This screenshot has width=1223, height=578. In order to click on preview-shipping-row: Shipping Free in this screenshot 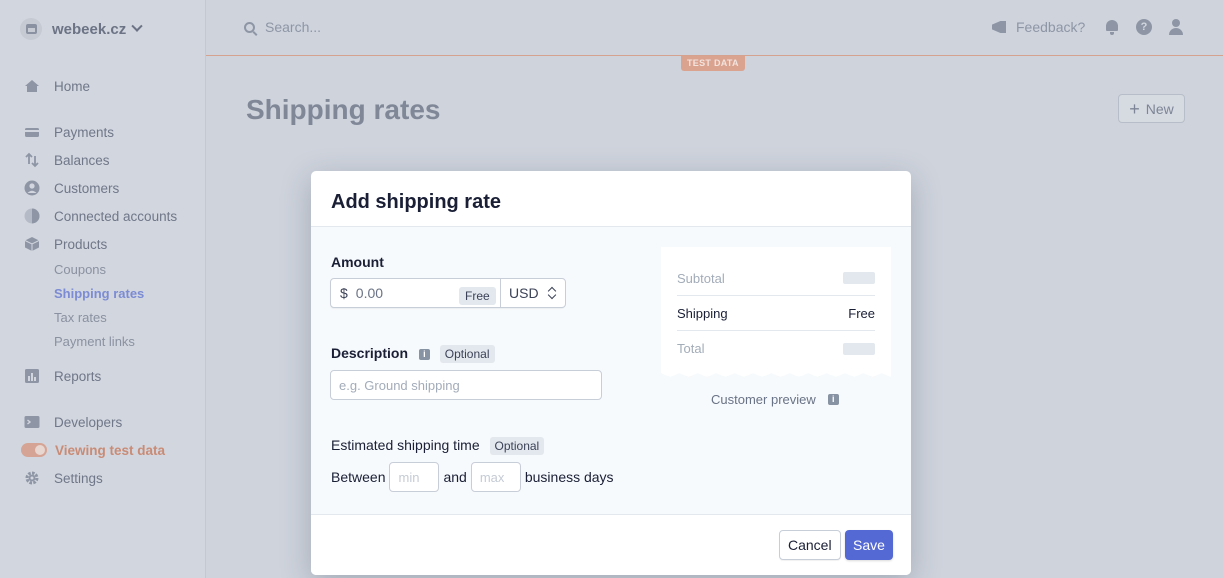, I will do `click(776, 313)`.